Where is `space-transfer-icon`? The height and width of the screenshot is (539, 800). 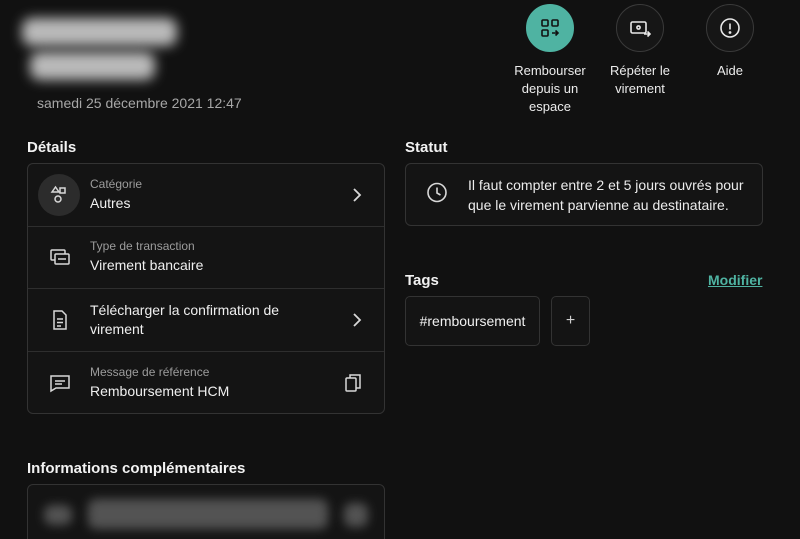 space-transfer-icon is located at coordinates (550, 28).